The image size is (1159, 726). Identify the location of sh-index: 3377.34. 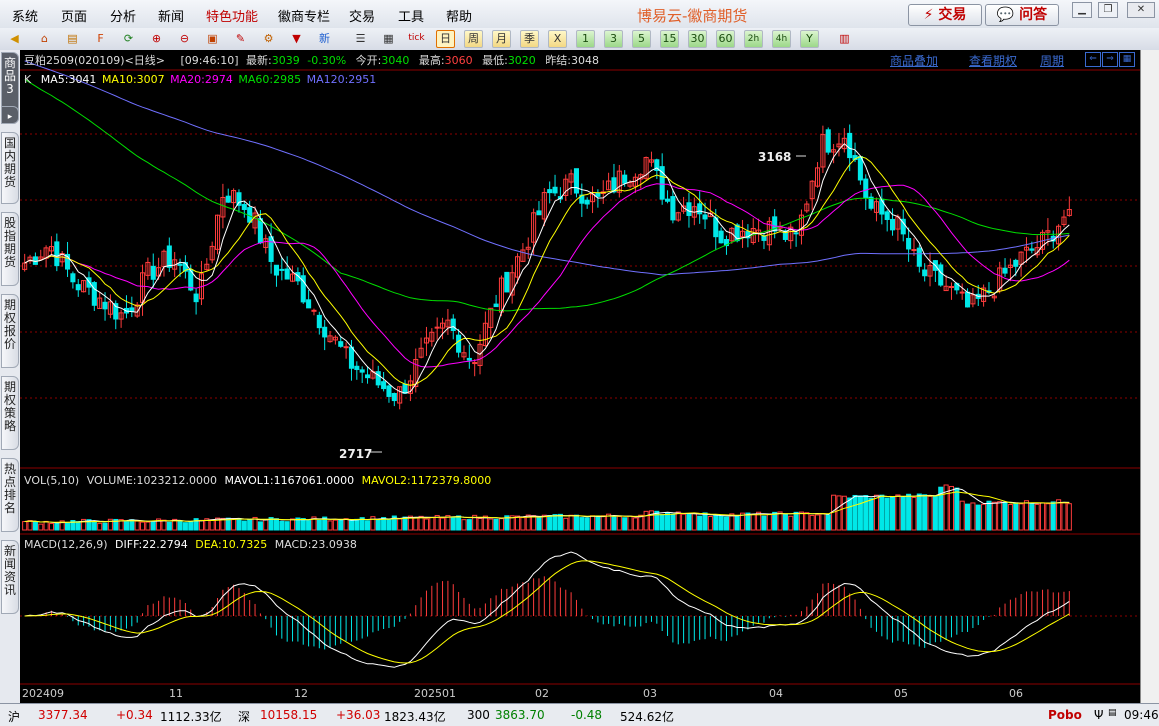
(63, 715).